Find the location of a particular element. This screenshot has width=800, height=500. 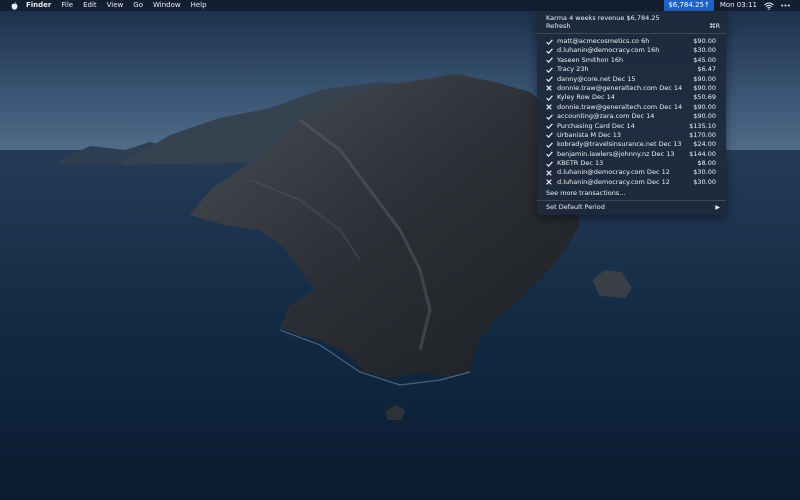

transaction-row: accounting@zara.com Dec 14 $90.00 is located at coordinates (631, 116).